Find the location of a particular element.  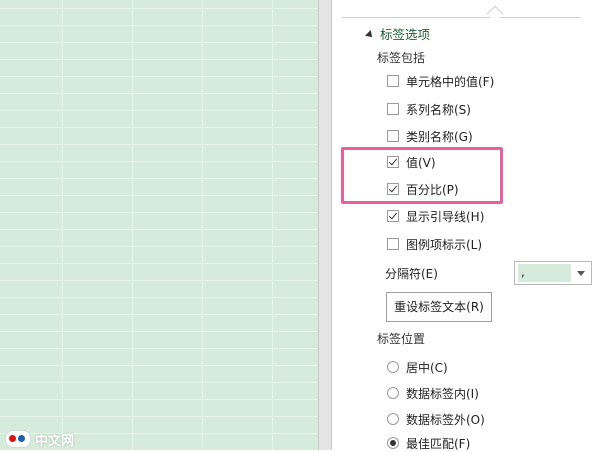

radio-label: 数据标签外(O) is located at coordinates (445, 419).